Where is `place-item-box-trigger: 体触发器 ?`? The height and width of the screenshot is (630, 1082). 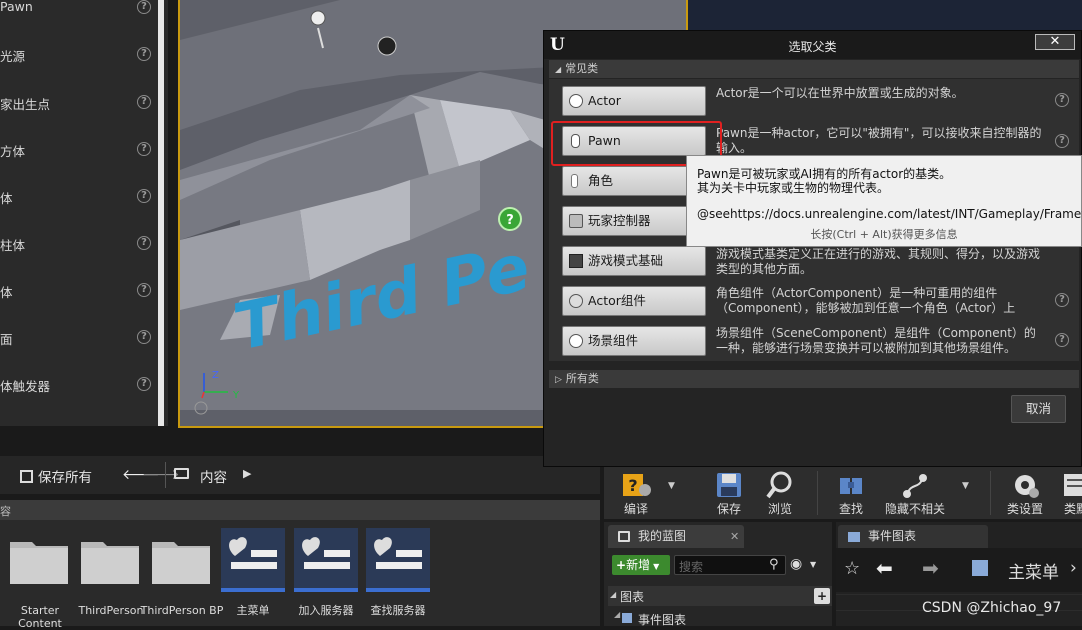 place-item-box-trigger: 体触发器 ? is located at coordinates (79, 385).